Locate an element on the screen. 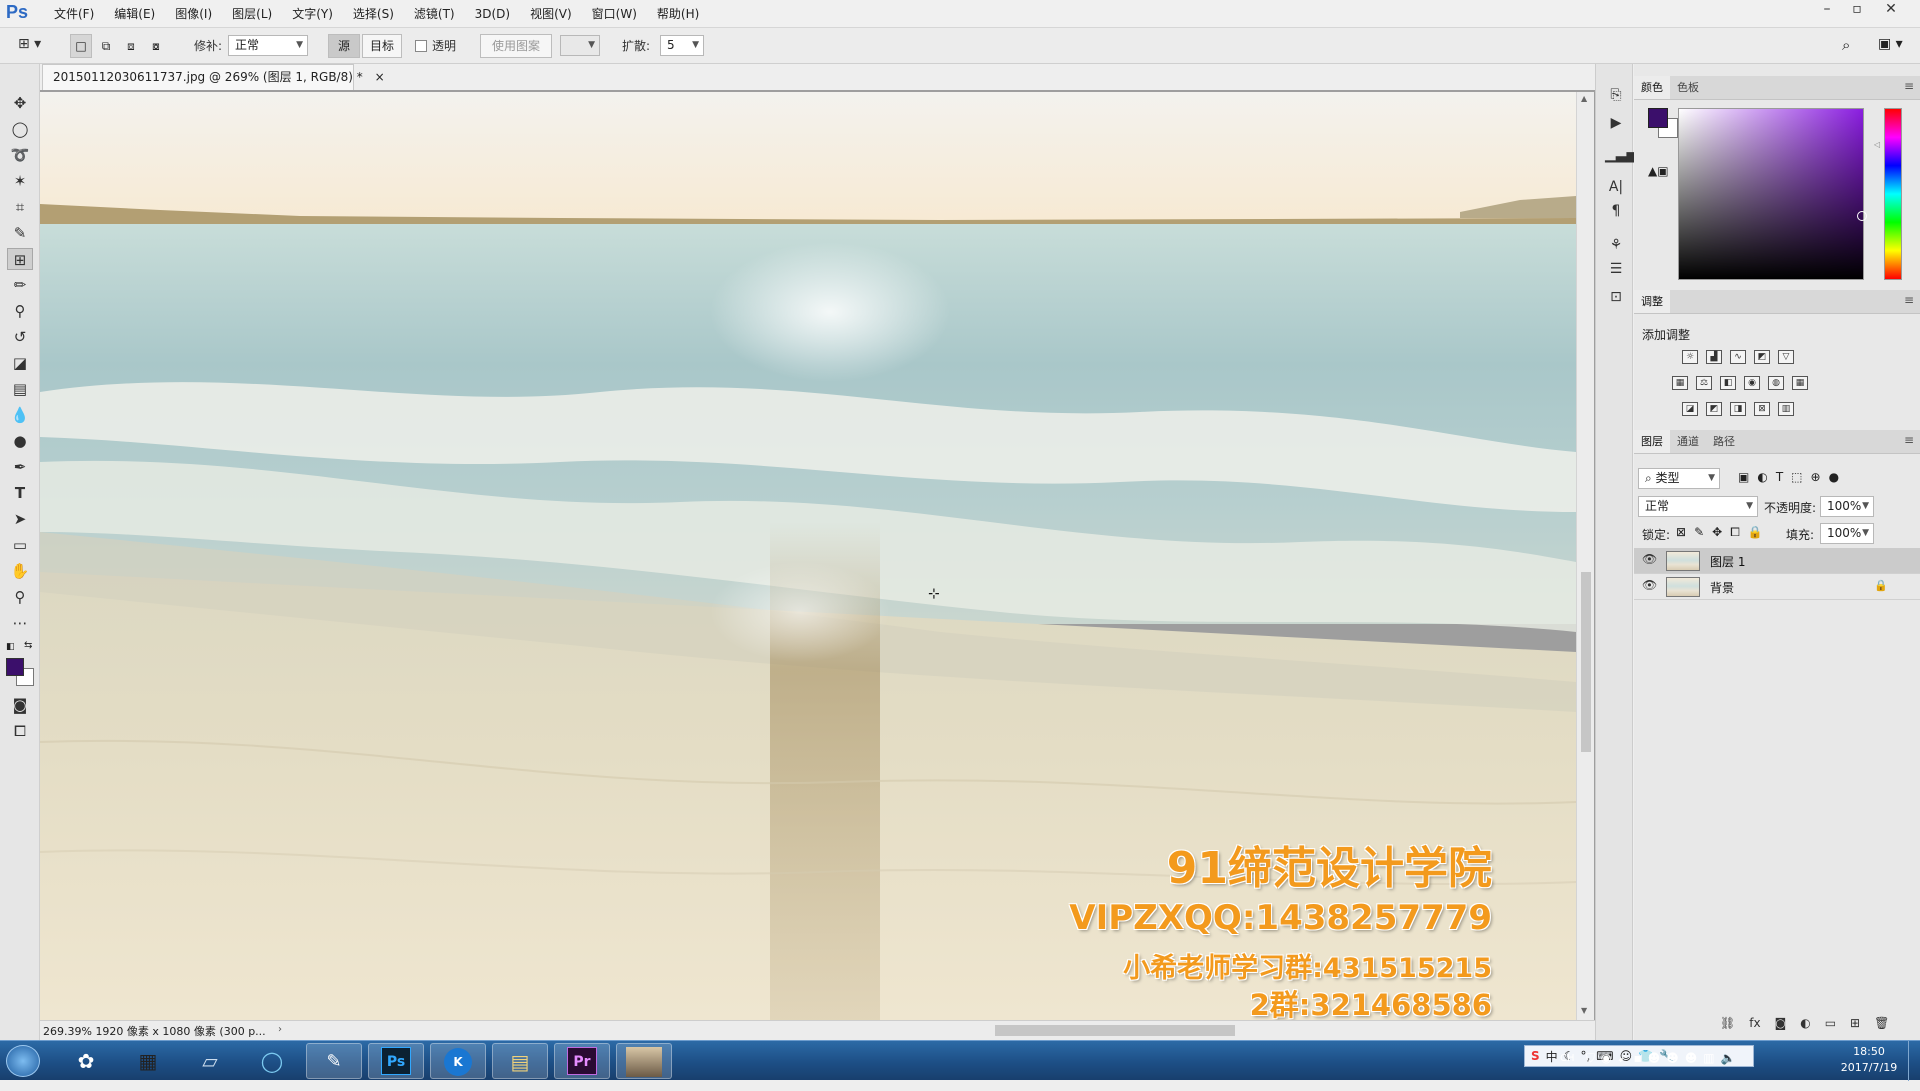 This screenshot has width=1920, height=1091. target-button: 目标 is located at coordinates (382, 46).